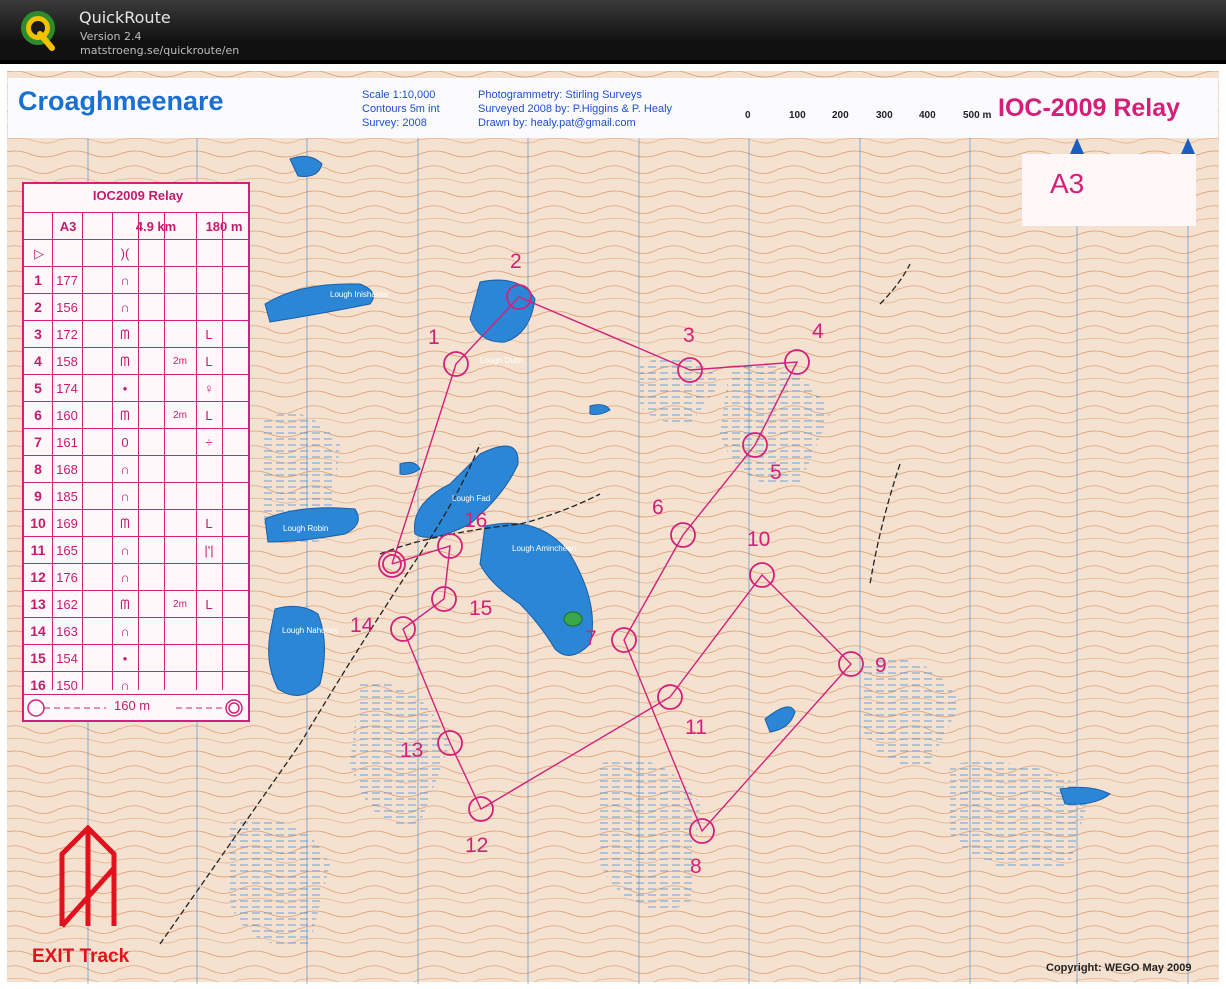 This screenshot has width=1226, height=989. What do you see at coordinates (696, 727) in the screenshot?
I see `control-label-11: 11` at bounding box center [696, 727].